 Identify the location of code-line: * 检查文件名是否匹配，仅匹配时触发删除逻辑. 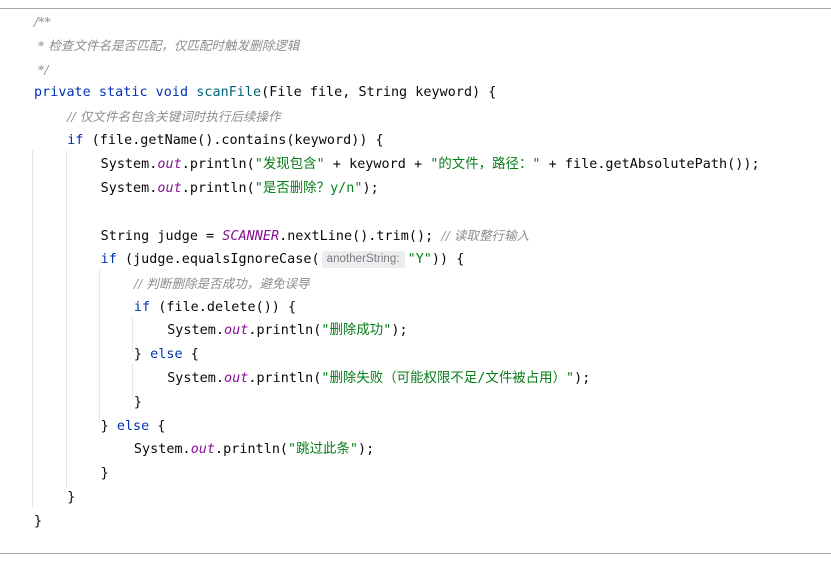
(166, 46).